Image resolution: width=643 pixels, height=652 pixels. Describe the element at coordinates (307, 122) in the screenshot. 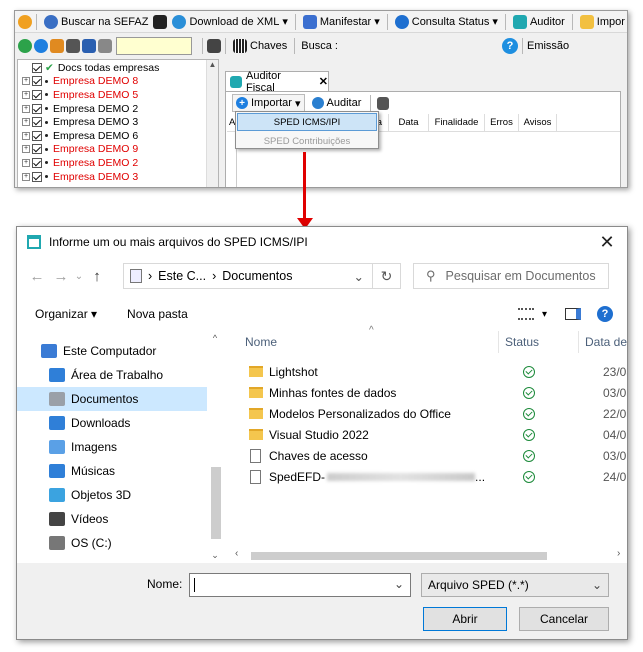

I see `menu-item-sped-icms-ipi: SPED ICMS/IPI` at that location.